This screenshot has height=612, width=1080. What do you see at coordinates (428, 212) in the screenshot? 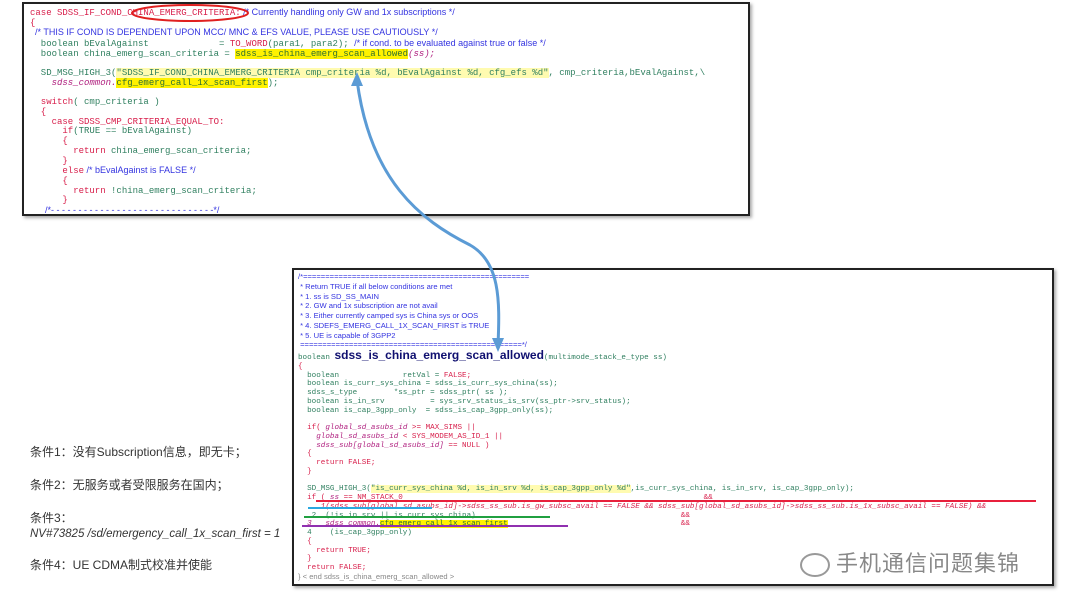
I see `link-arrow` at bounding box center [428, 212].